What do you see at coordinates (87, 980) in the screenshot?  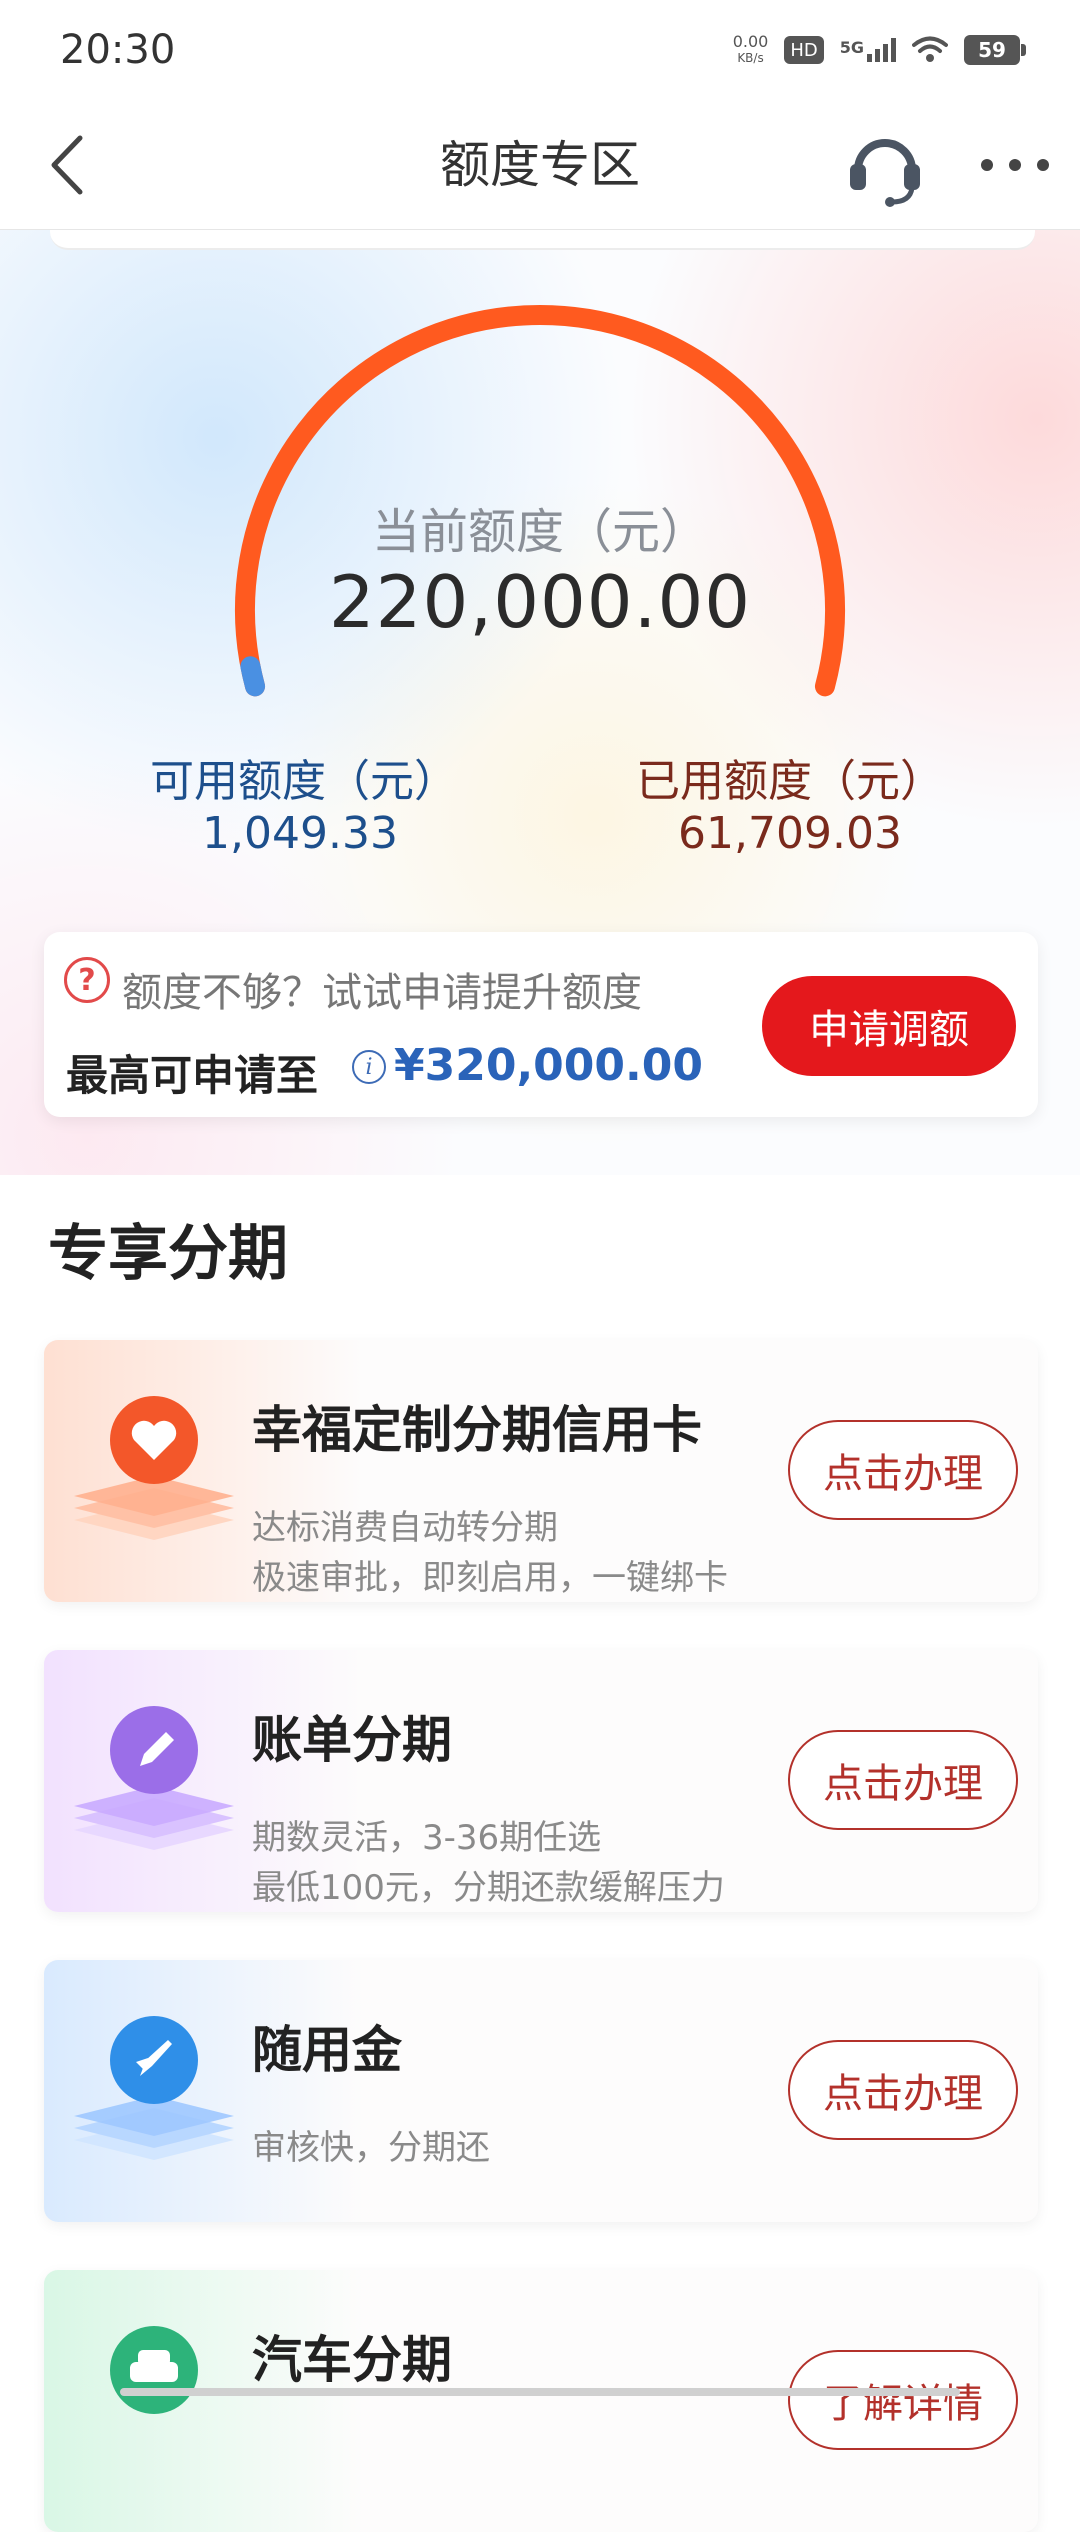 I see `question-circle-icon: ?` at bounding box center [87, 980].